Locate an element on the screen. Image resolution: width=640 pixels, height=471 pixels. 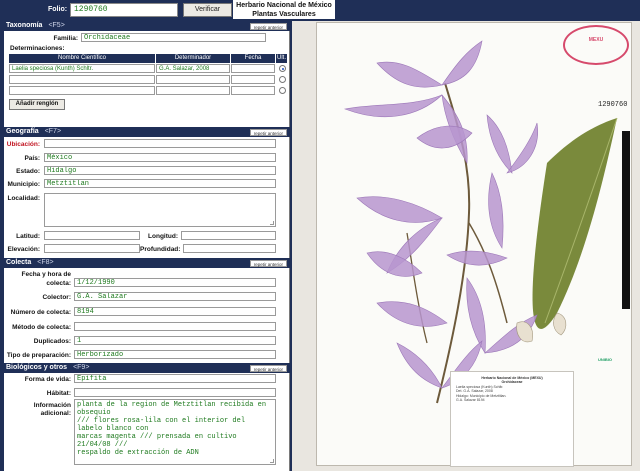
numero-colecta-field: 8194 is located at coordinates (175, 311).